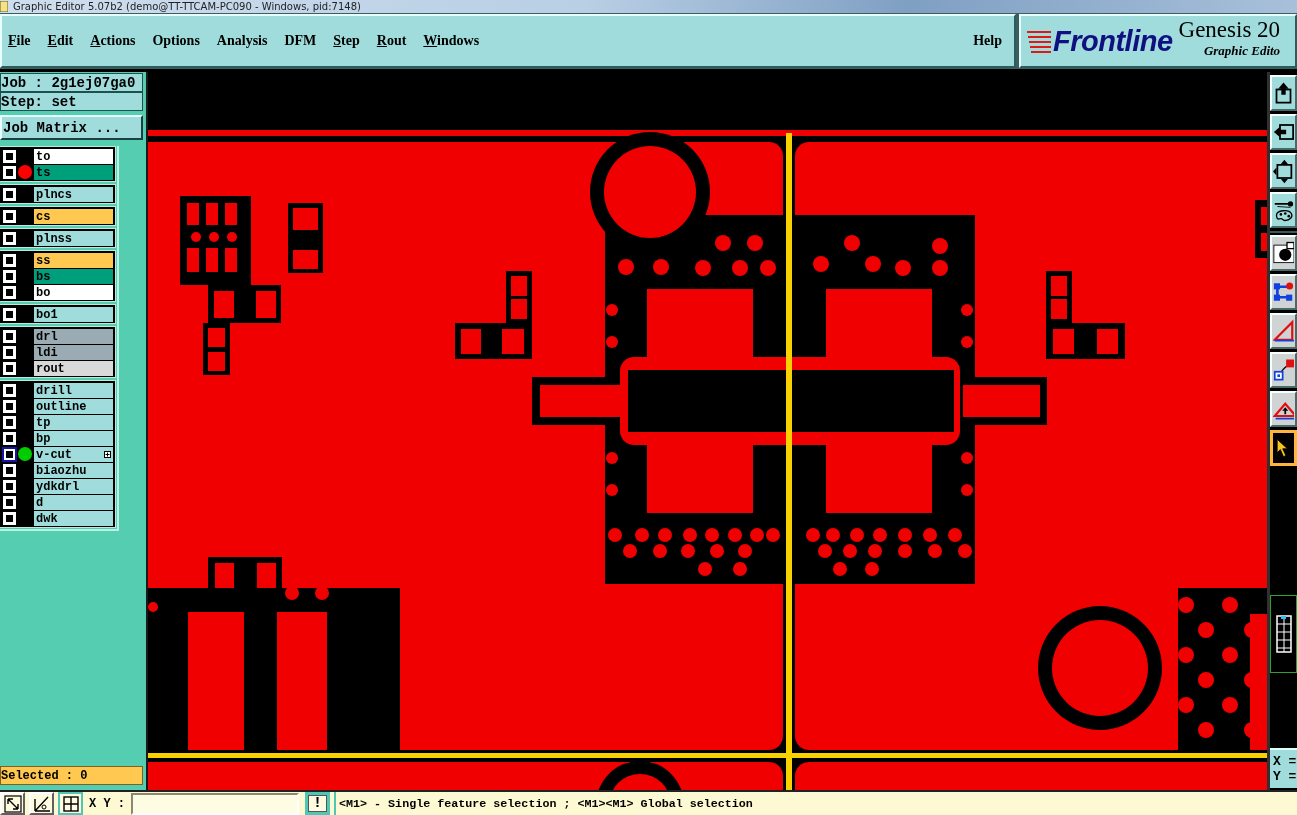 The height and width of the screenshot is (815, 1297). I want to click on layer-name: outline, so click(73, 406).